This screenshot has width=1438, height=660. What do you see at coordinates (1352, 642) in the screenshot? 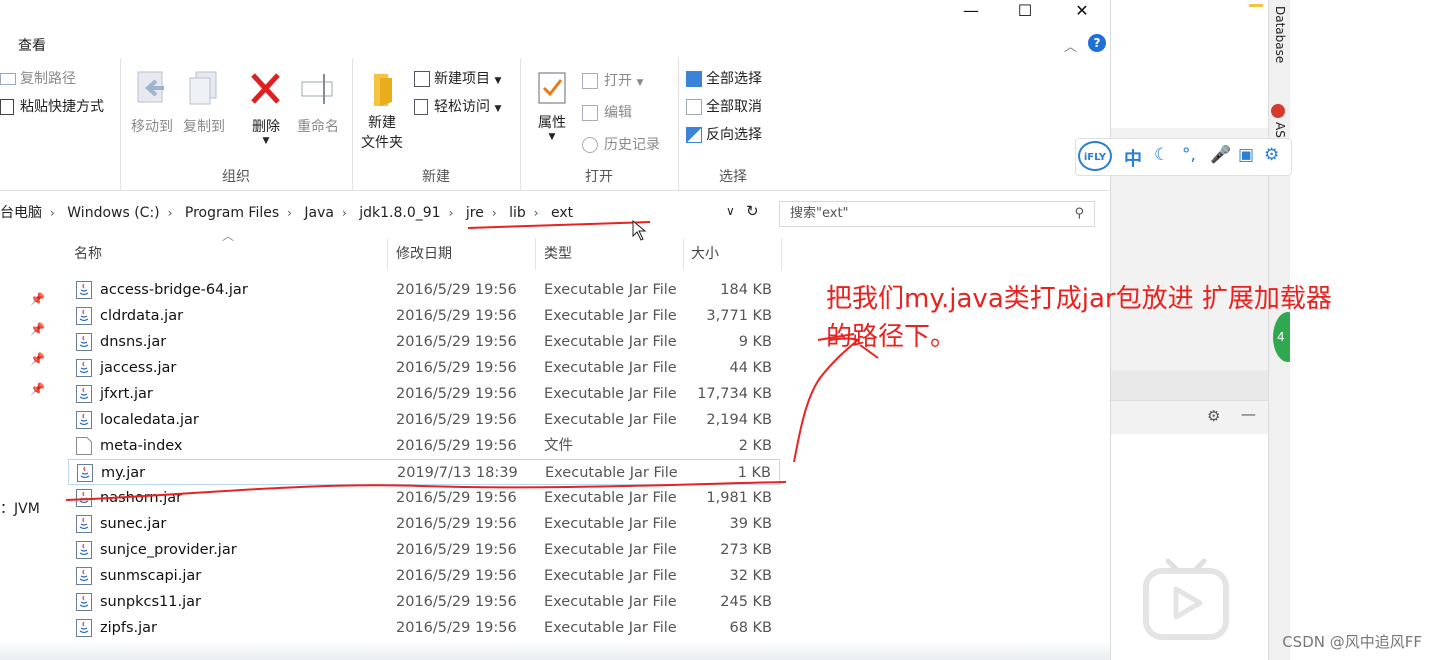
I see `watermark: CSDN @风中追风FF` at bounding box center [1352, 642].